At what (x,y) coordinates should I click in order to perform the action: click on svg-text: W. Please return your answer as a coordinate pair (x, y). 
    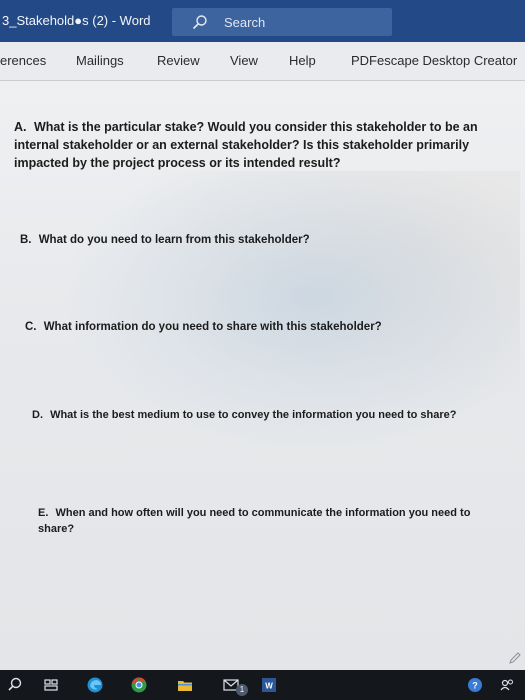
    Looking at the image, I should click on (269, 686).